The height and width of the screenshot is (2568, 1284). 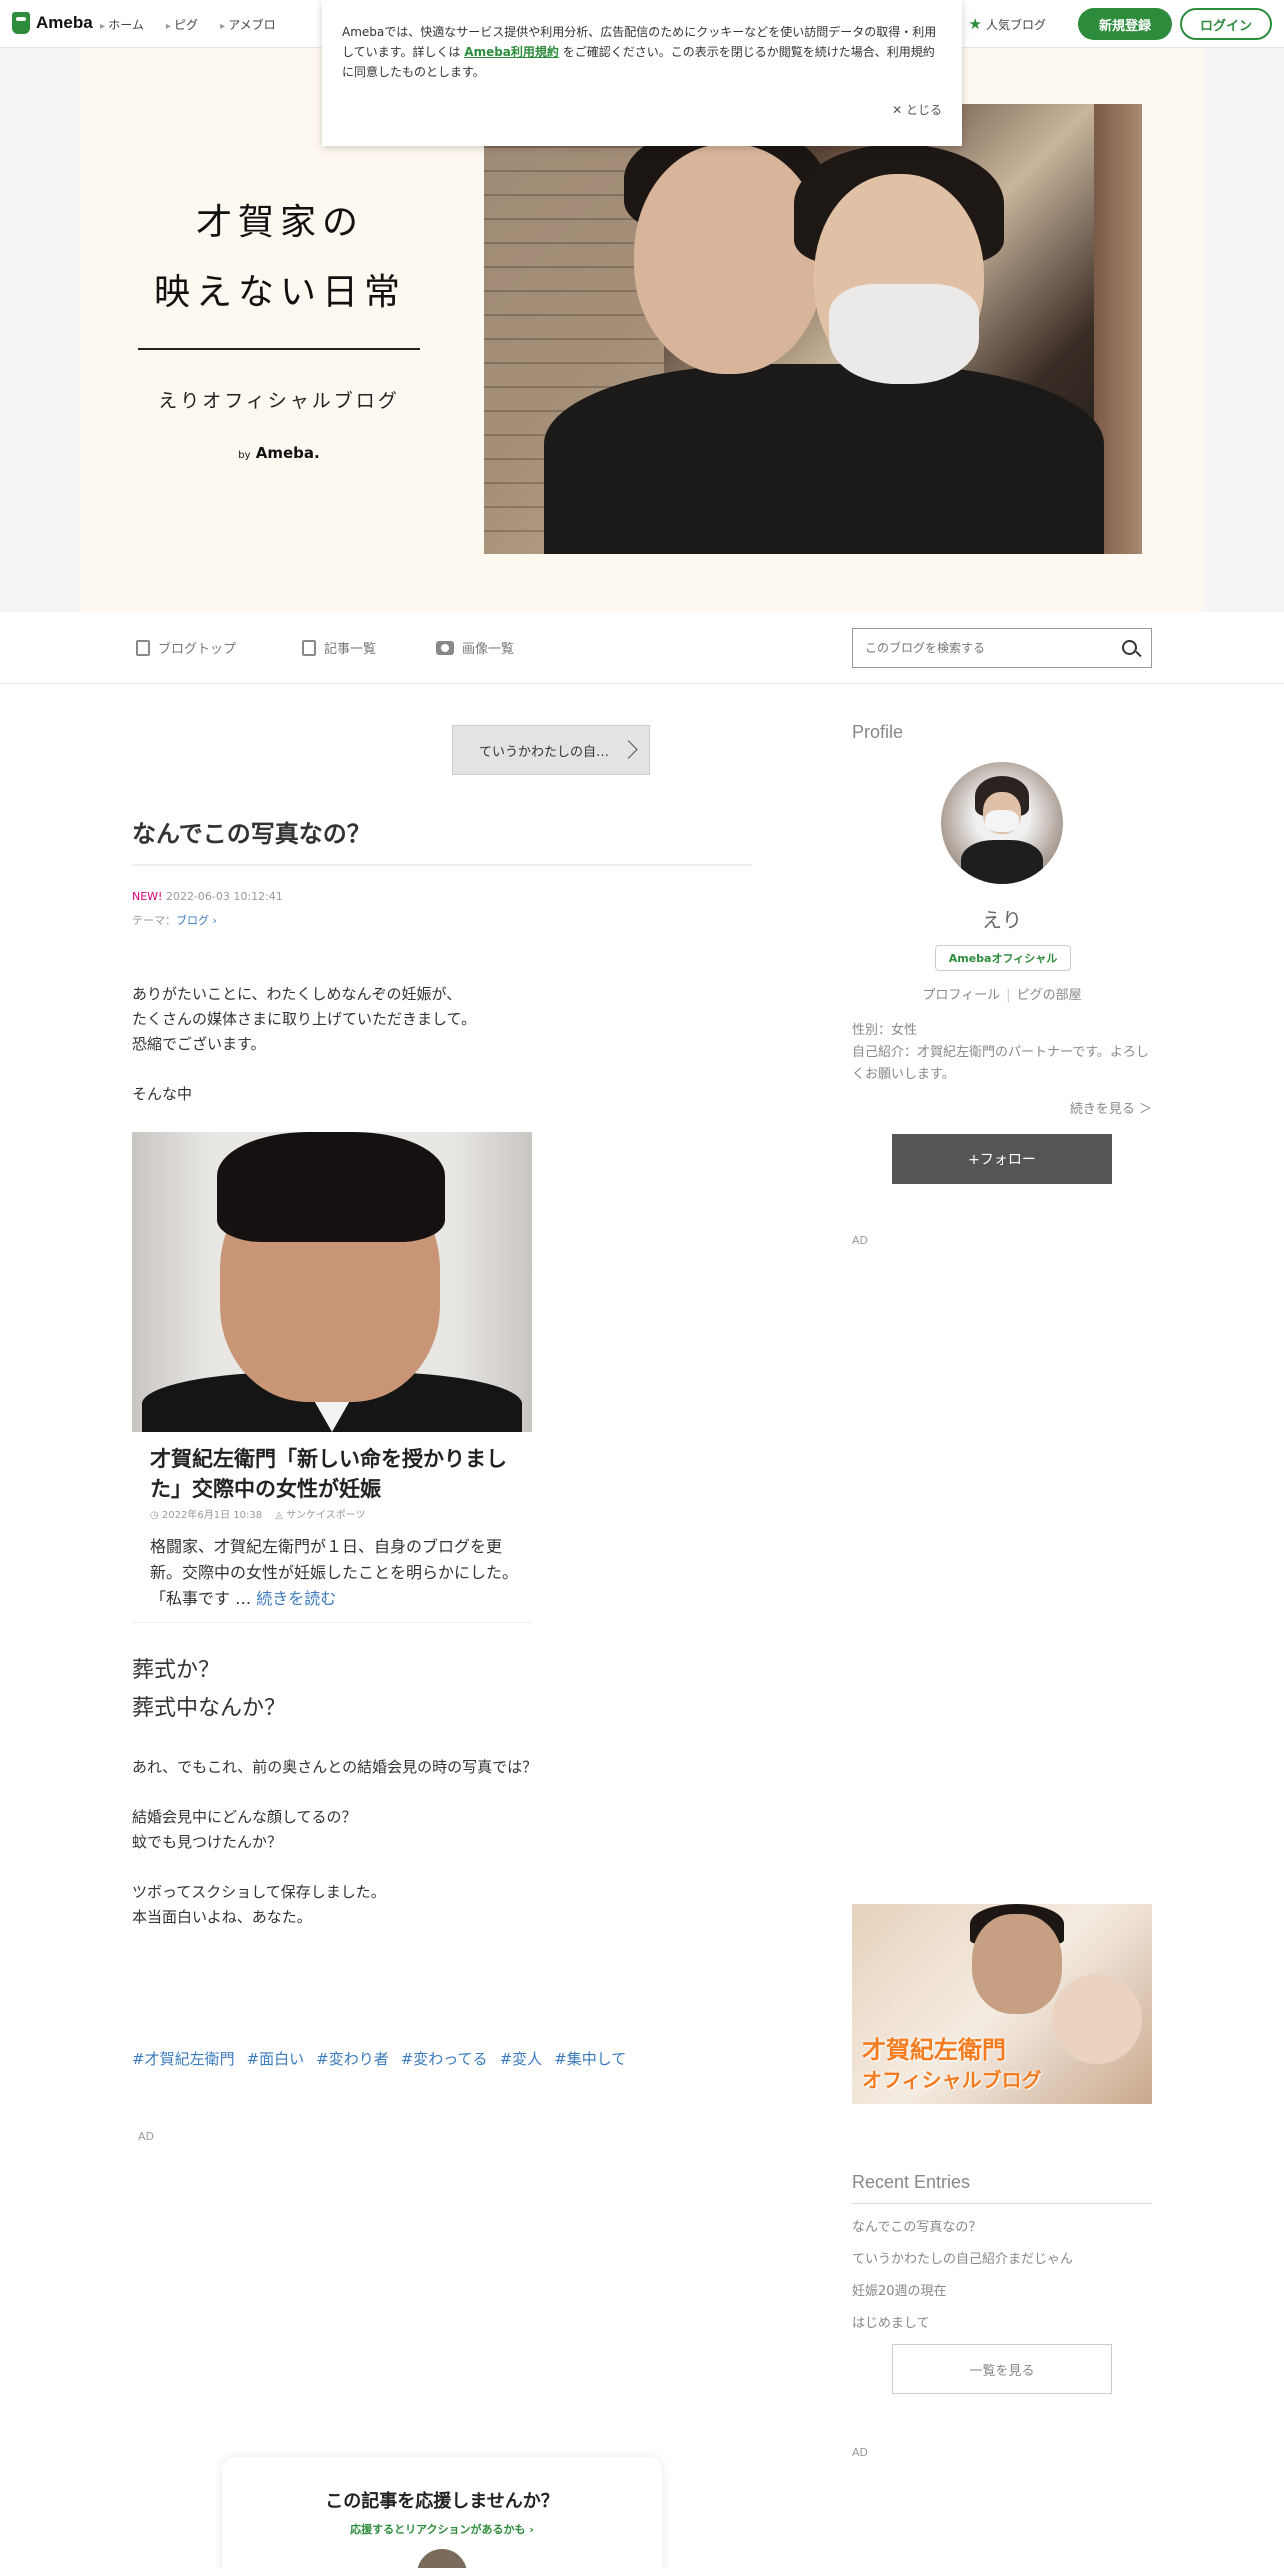 What do you see at coordinates (860, 2452) in the screenshot?
I see `sidebar-ad-label-2: AD` at bounding box center [860, 2452].